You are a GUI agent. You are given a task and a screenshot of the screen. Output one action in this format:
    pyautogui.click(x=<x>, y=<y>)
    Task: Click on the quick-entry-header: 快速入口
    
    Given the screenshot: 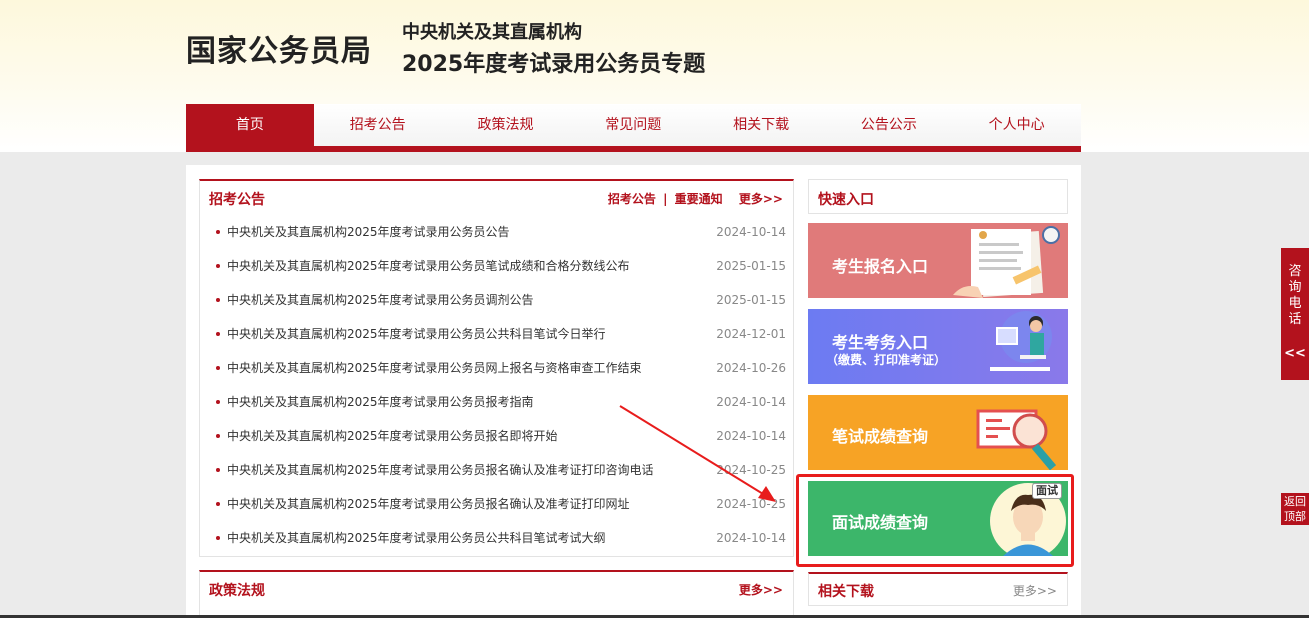 What is the action you would take?
    pyautogui.click(x=938, y=196)
    